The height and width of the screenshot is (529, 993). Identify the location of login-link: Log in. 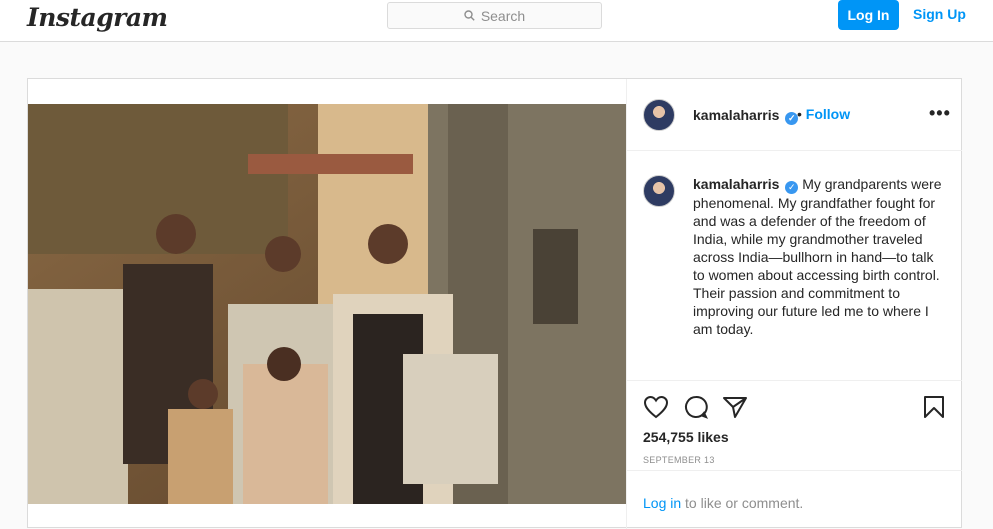
(662, 503).